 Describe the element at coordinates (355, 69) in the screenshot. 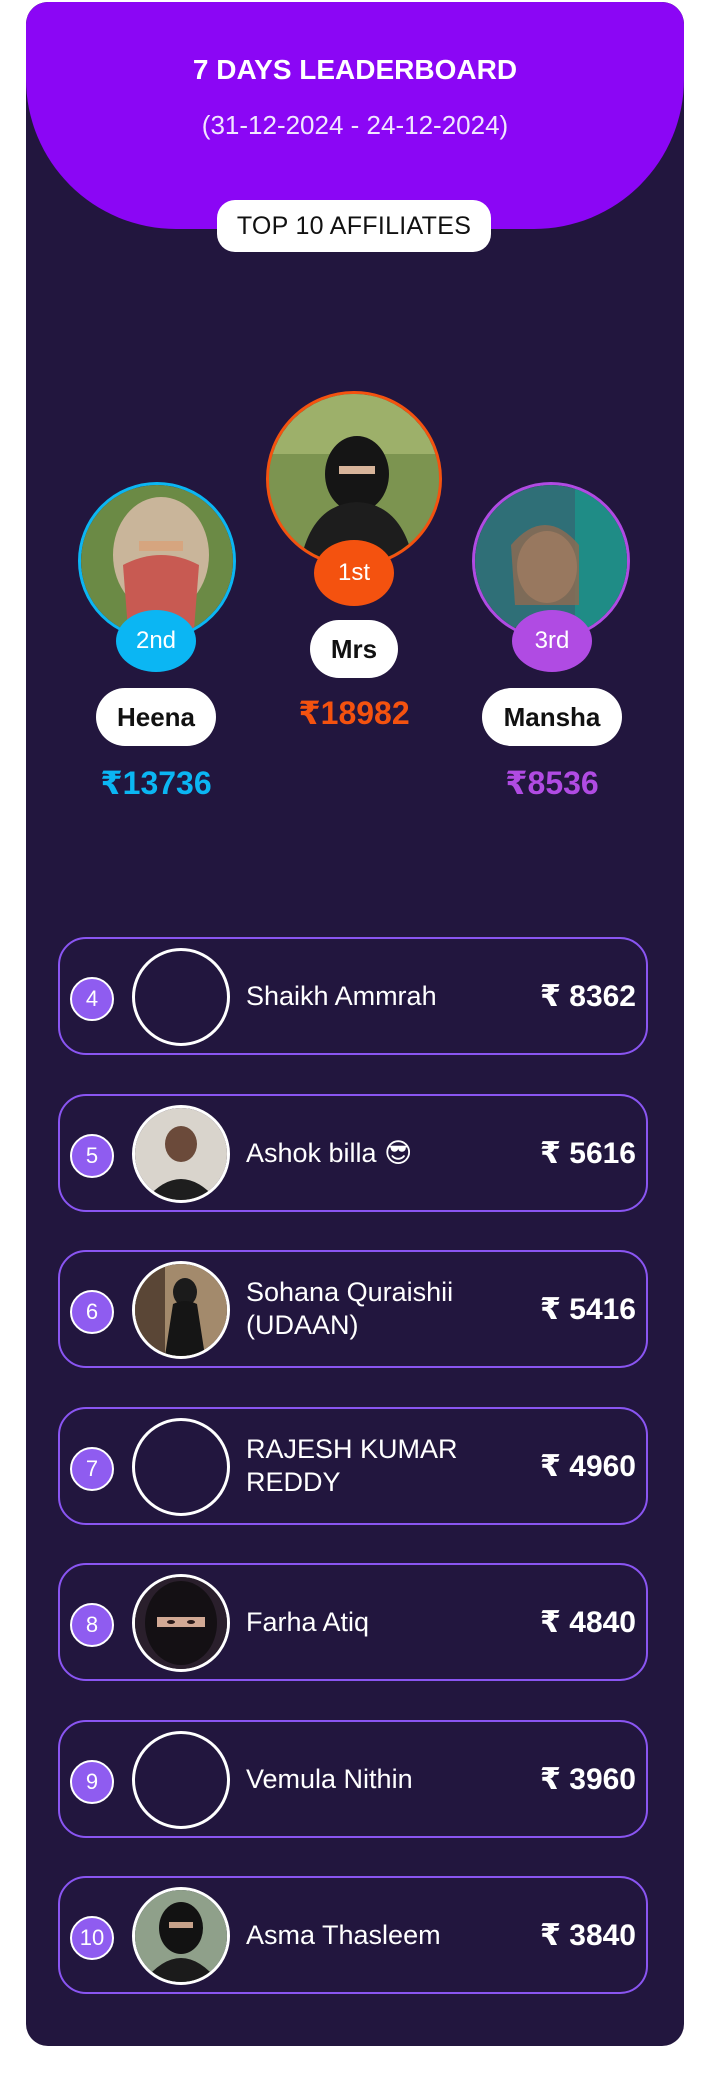

I see `leaderboard-title: 7 DAYS LEADERBOARD` at that location.